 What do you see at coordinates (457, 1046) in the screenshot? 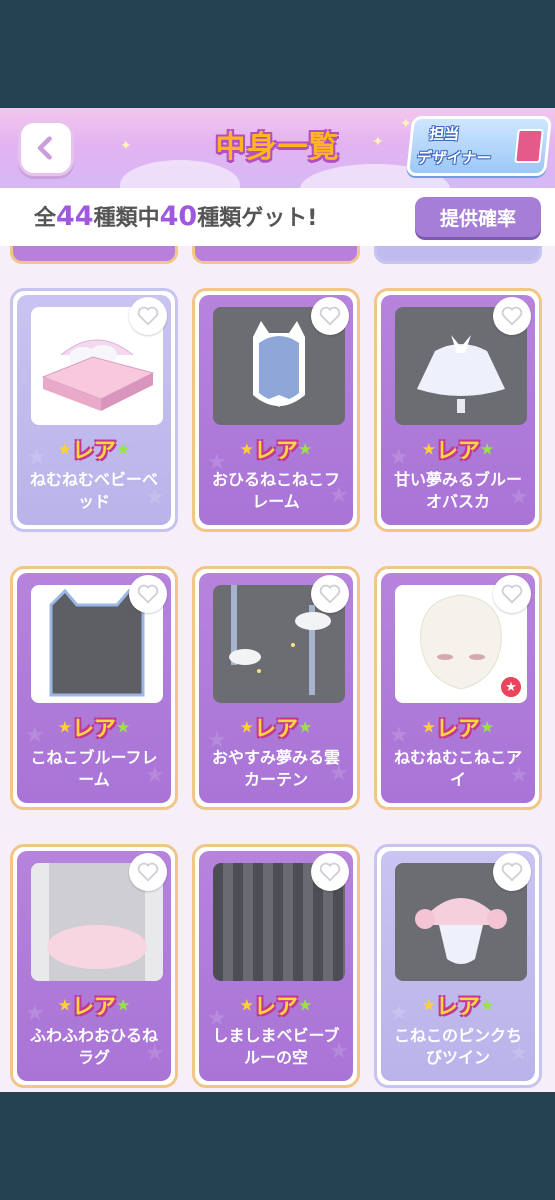
I see `item-name: こねこのピンクちびツイン` at bounding box center [457, 1046].